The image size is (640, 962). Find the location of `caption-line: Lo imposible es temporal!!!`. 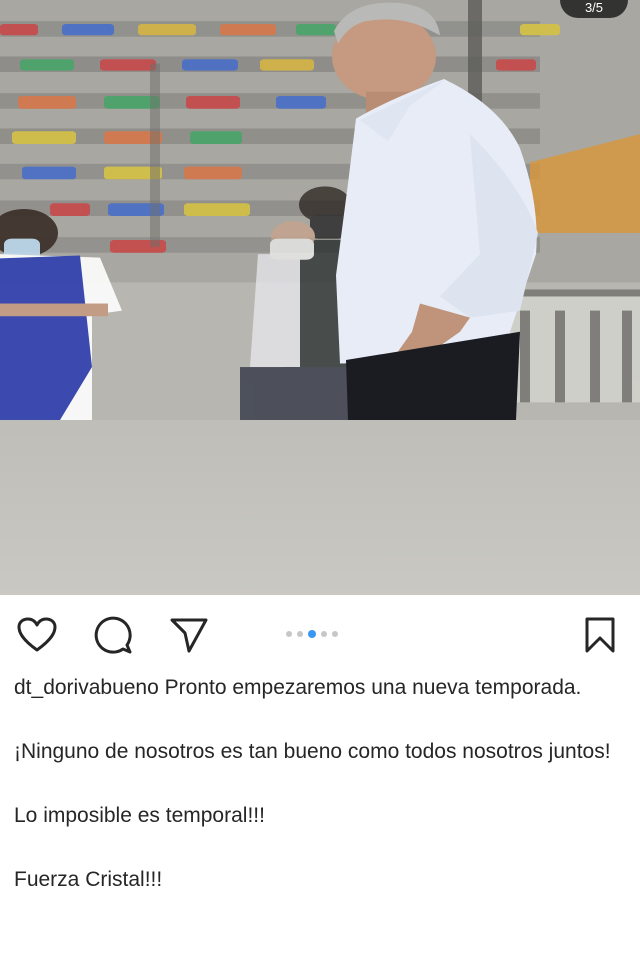

caption-line: Lo imposible es temporal!!! is located at coordinates (139, 815).